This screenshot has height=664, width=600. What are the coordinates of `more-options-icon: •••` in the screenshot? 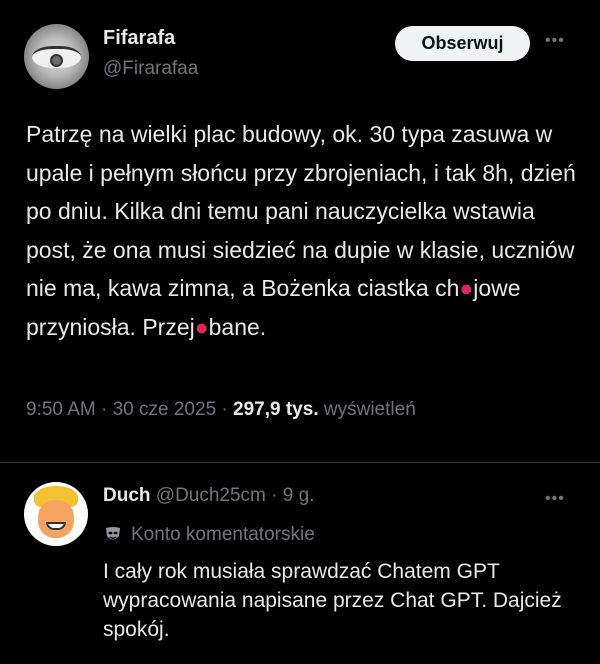 It's located at (555, 41).